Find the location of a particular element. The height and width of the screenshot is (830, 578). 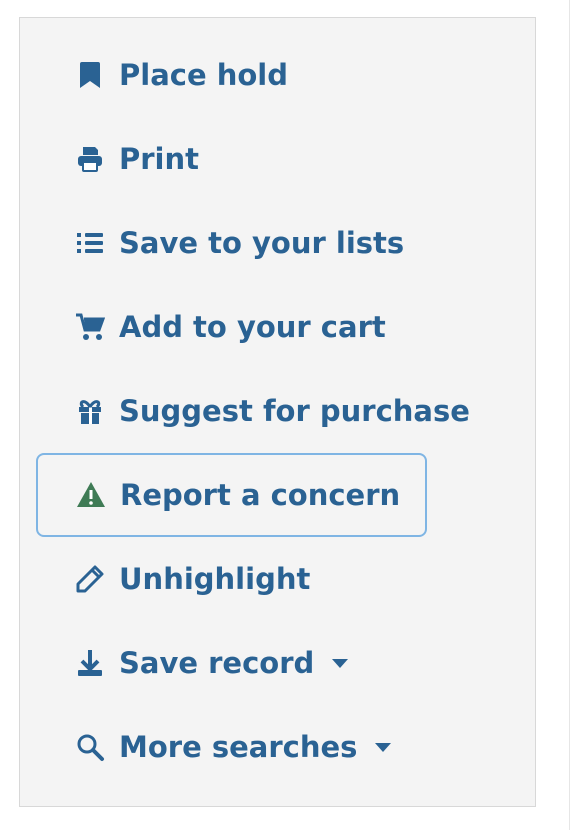

more-searches-label: More searches is located at coordinates (238, 746).